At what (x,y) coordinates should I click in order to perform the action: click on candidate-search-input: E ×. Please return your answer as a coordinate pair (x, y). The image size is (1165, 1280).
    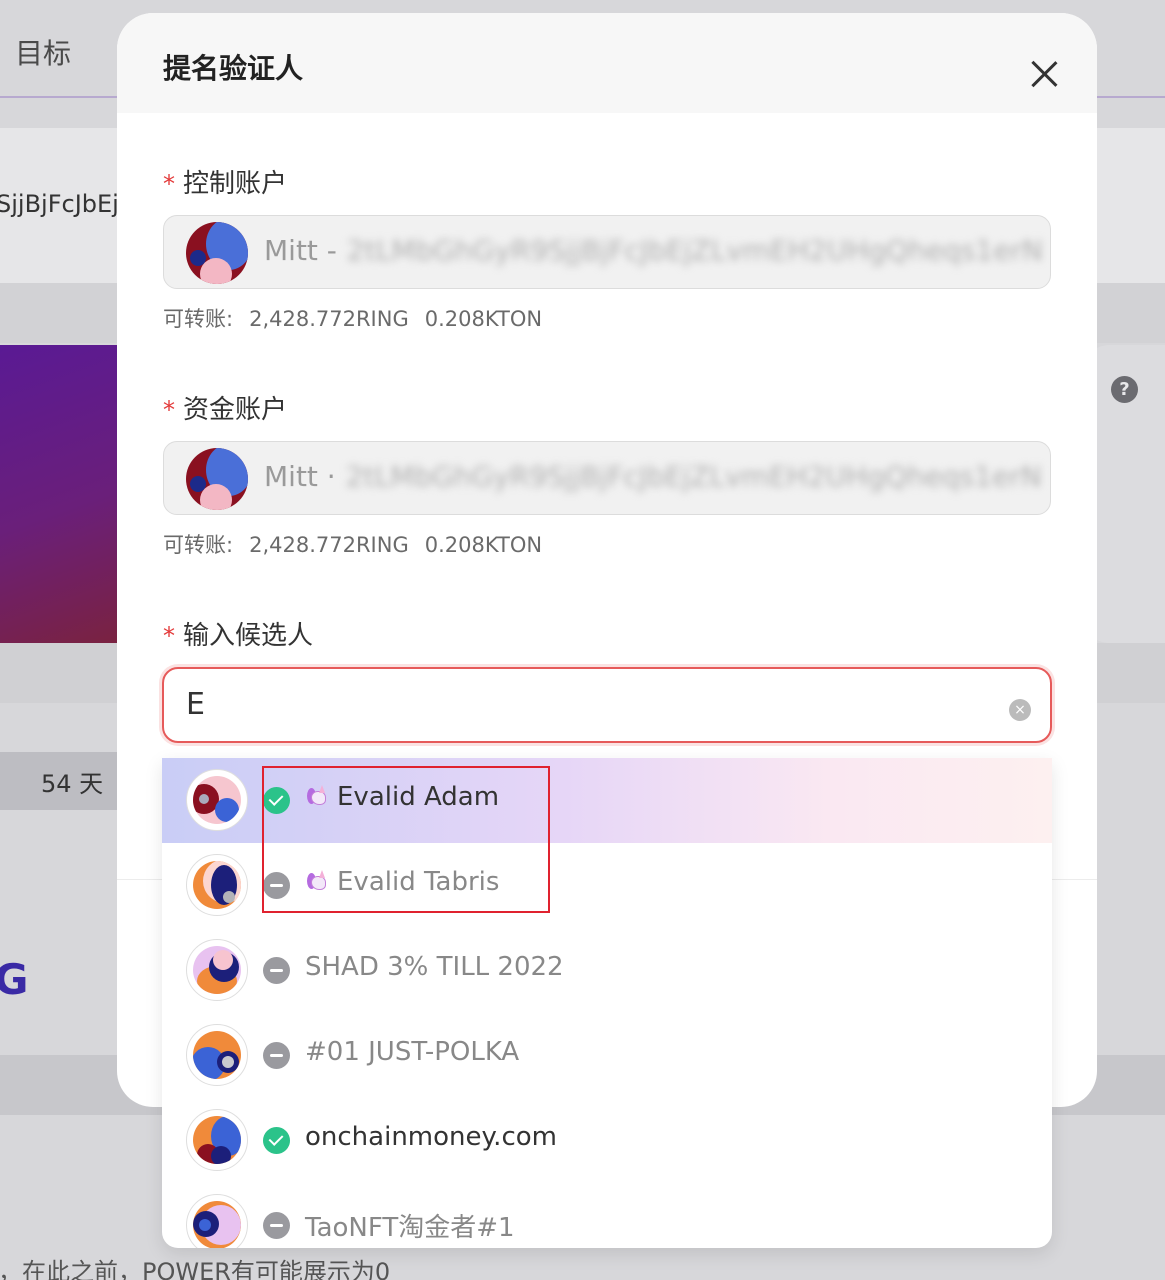
    Looking at the image, I should click on (607, 705).